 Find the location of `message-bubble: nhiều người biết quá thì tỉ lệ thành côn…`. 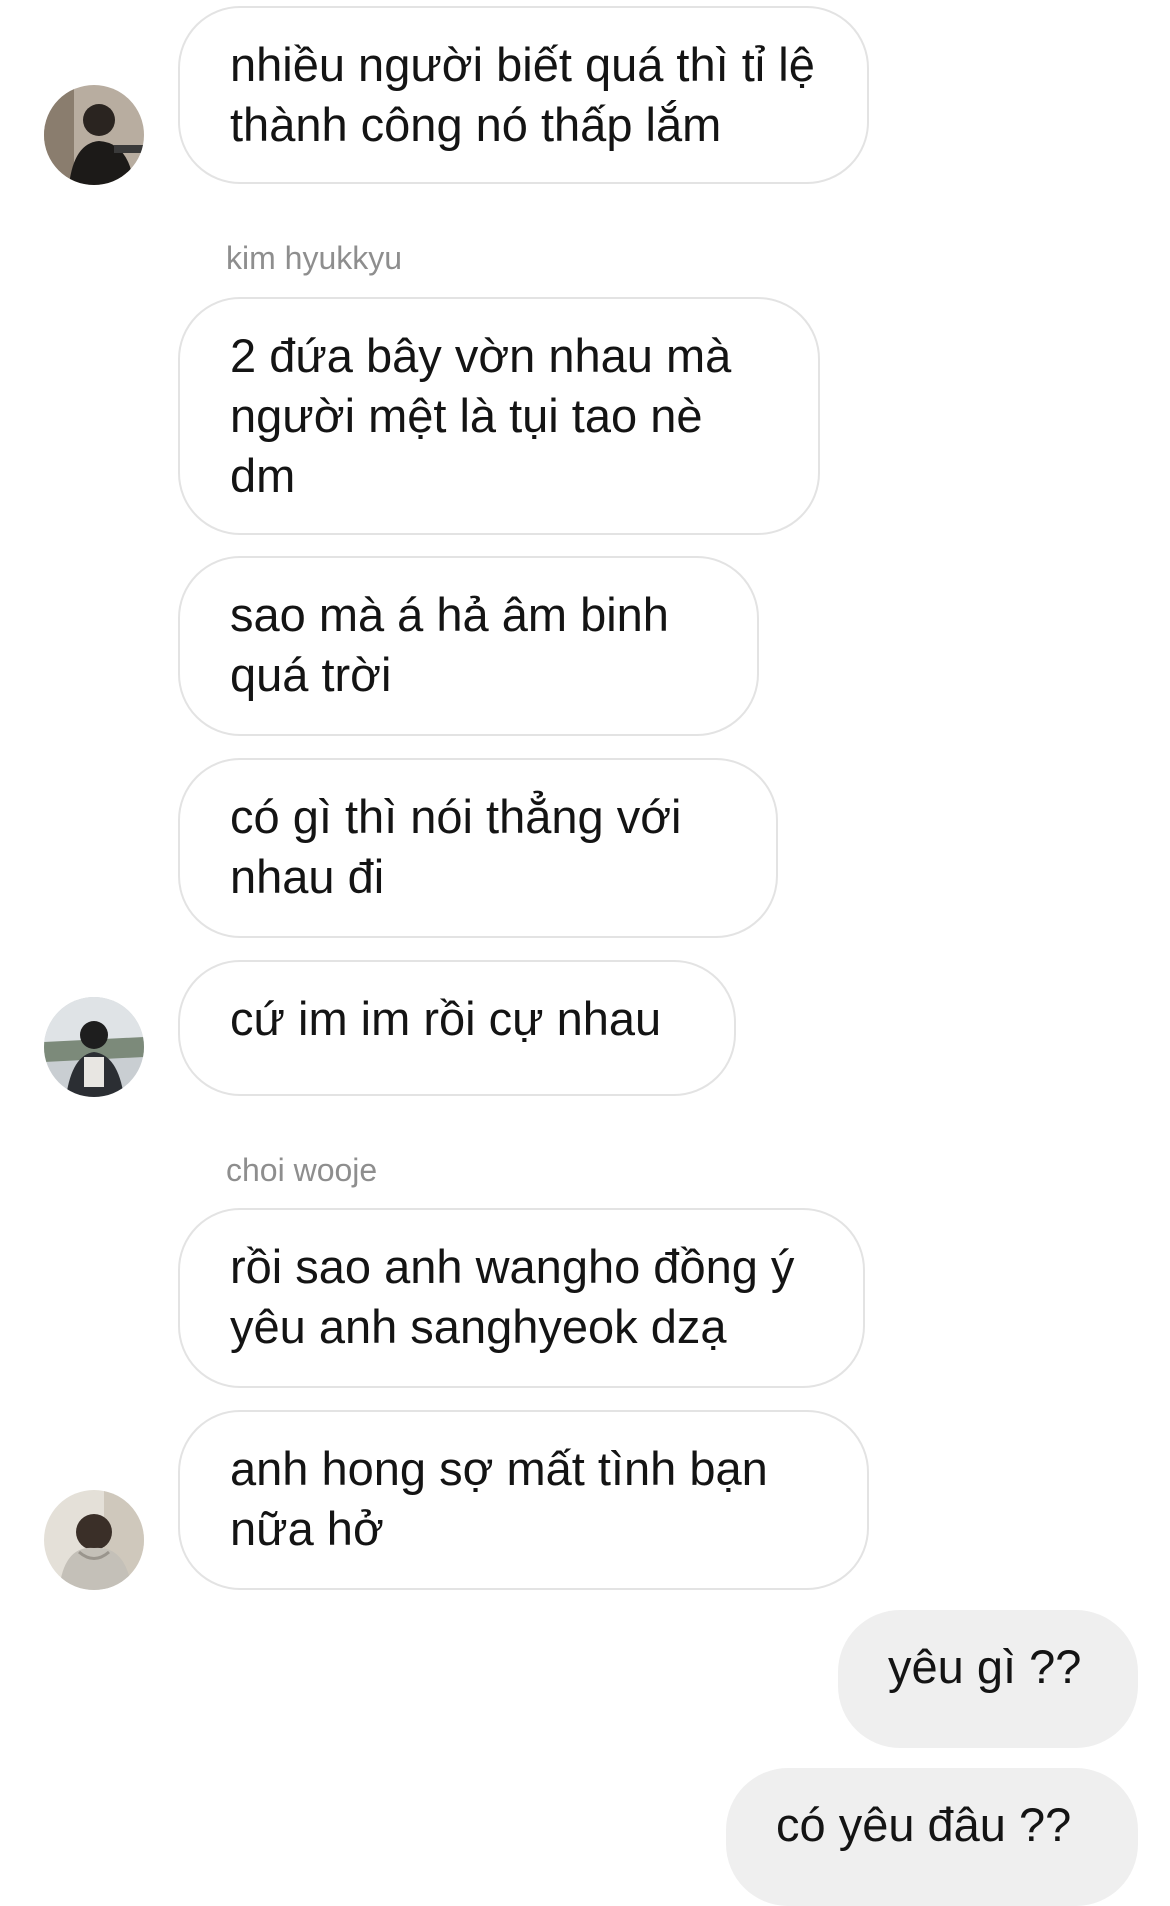

message-bubble: nhiều người biết quá thì tỉ lệ thành côn… is located at coordinates (523, 95).